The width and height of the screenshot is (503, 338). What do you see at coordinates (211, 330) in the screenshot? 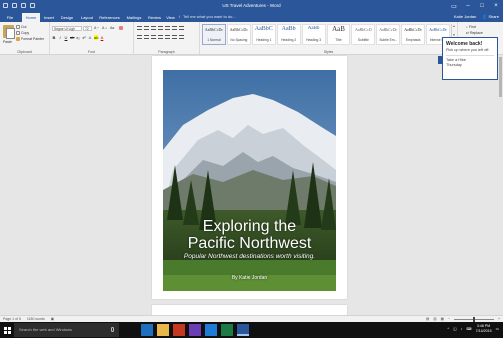
I see `outlook-icon` at bounding box center [211, 330].